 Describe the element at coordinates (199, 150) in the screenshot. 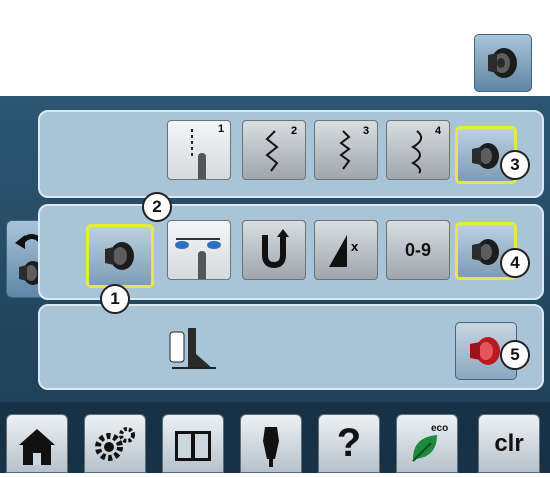

I see `straight-stitch-button: 1` at that location.